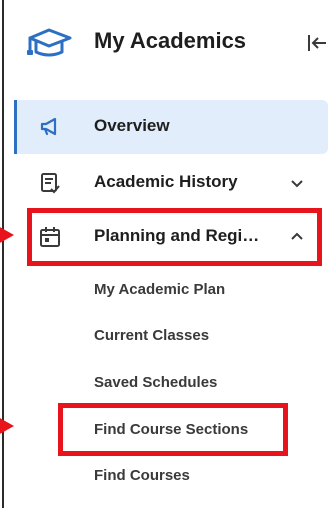 The width and height of the screenshot is (328, 508). Describe the element at coordinates (50, 183) in the screenshot. I see `transcript-icon` at that location.